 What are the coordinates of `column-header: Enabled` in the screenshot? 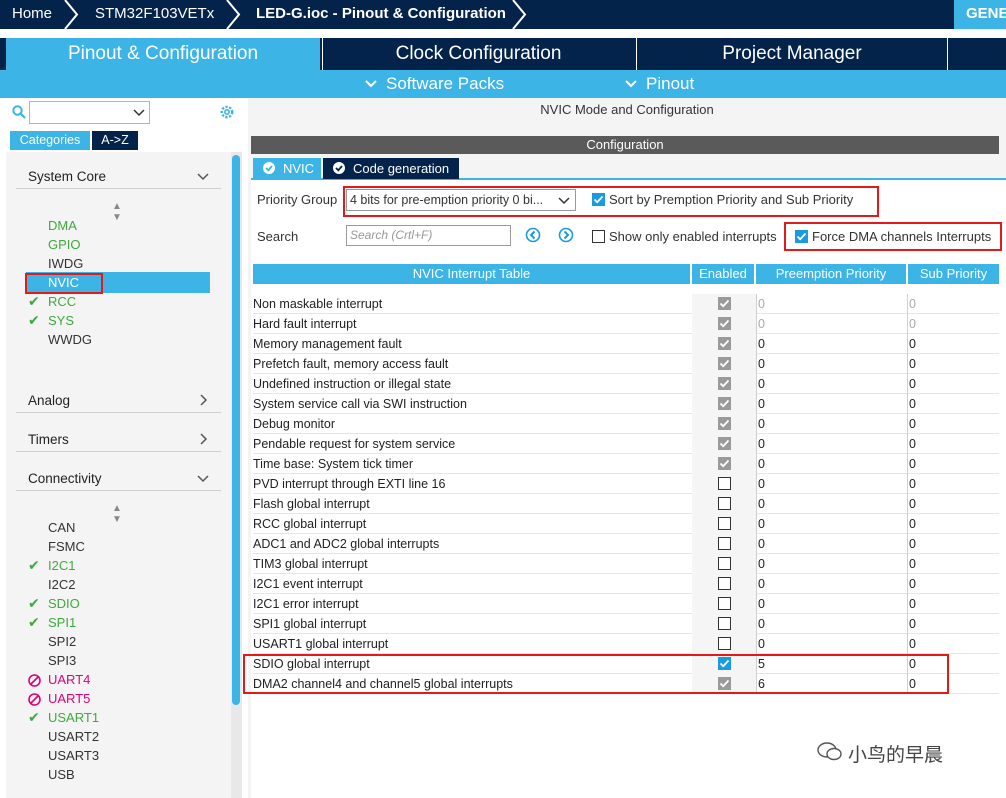 It's located at (724, 274).